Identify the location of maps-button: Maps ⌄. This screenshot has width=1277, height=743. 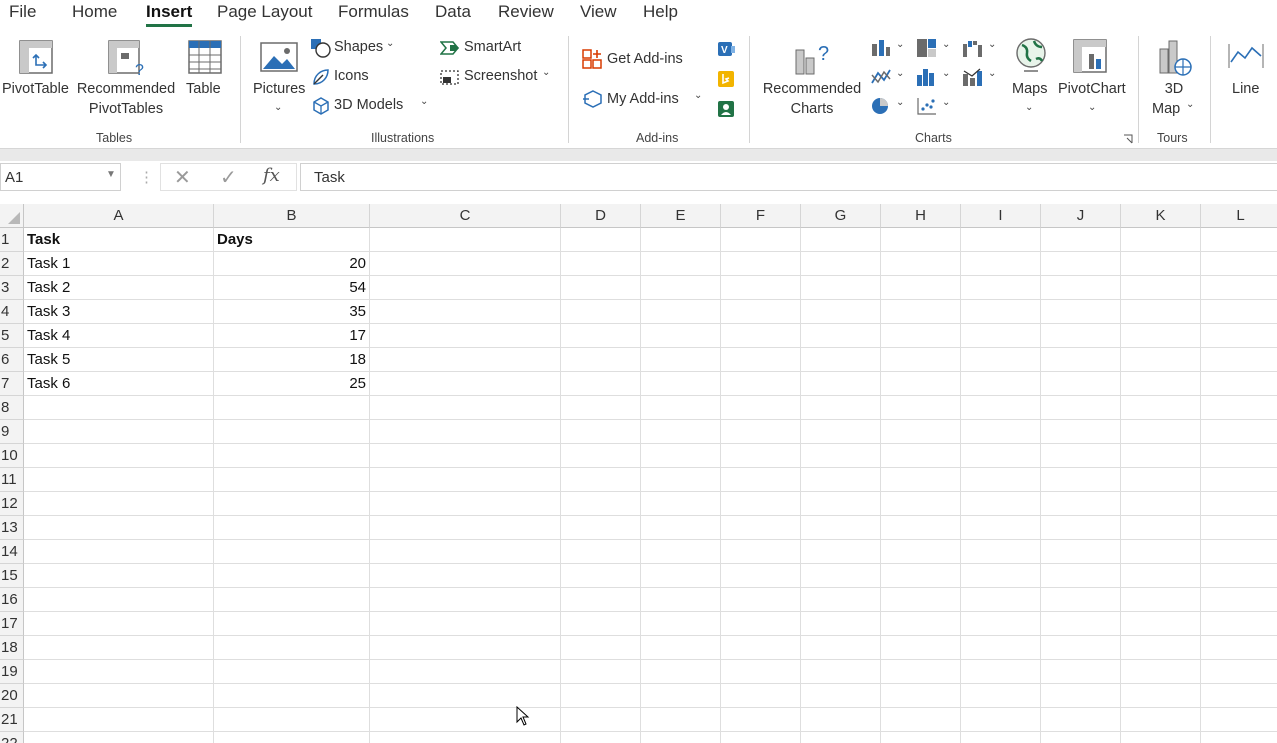
(1032, 79).